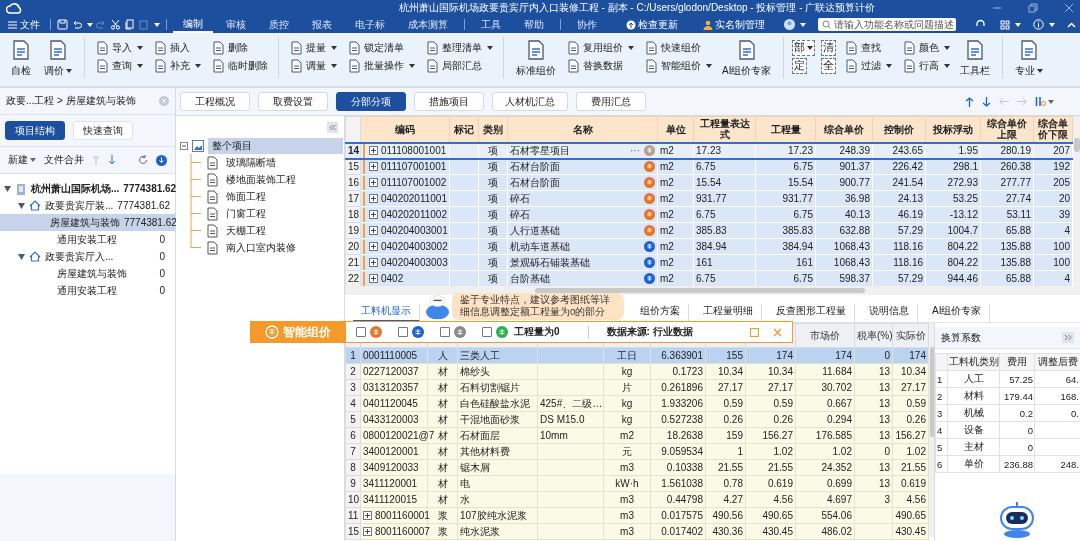  Describe the element at coordinates (600, 65) in the screenshot. I see `toolbar-button: 替换数据` at that location.